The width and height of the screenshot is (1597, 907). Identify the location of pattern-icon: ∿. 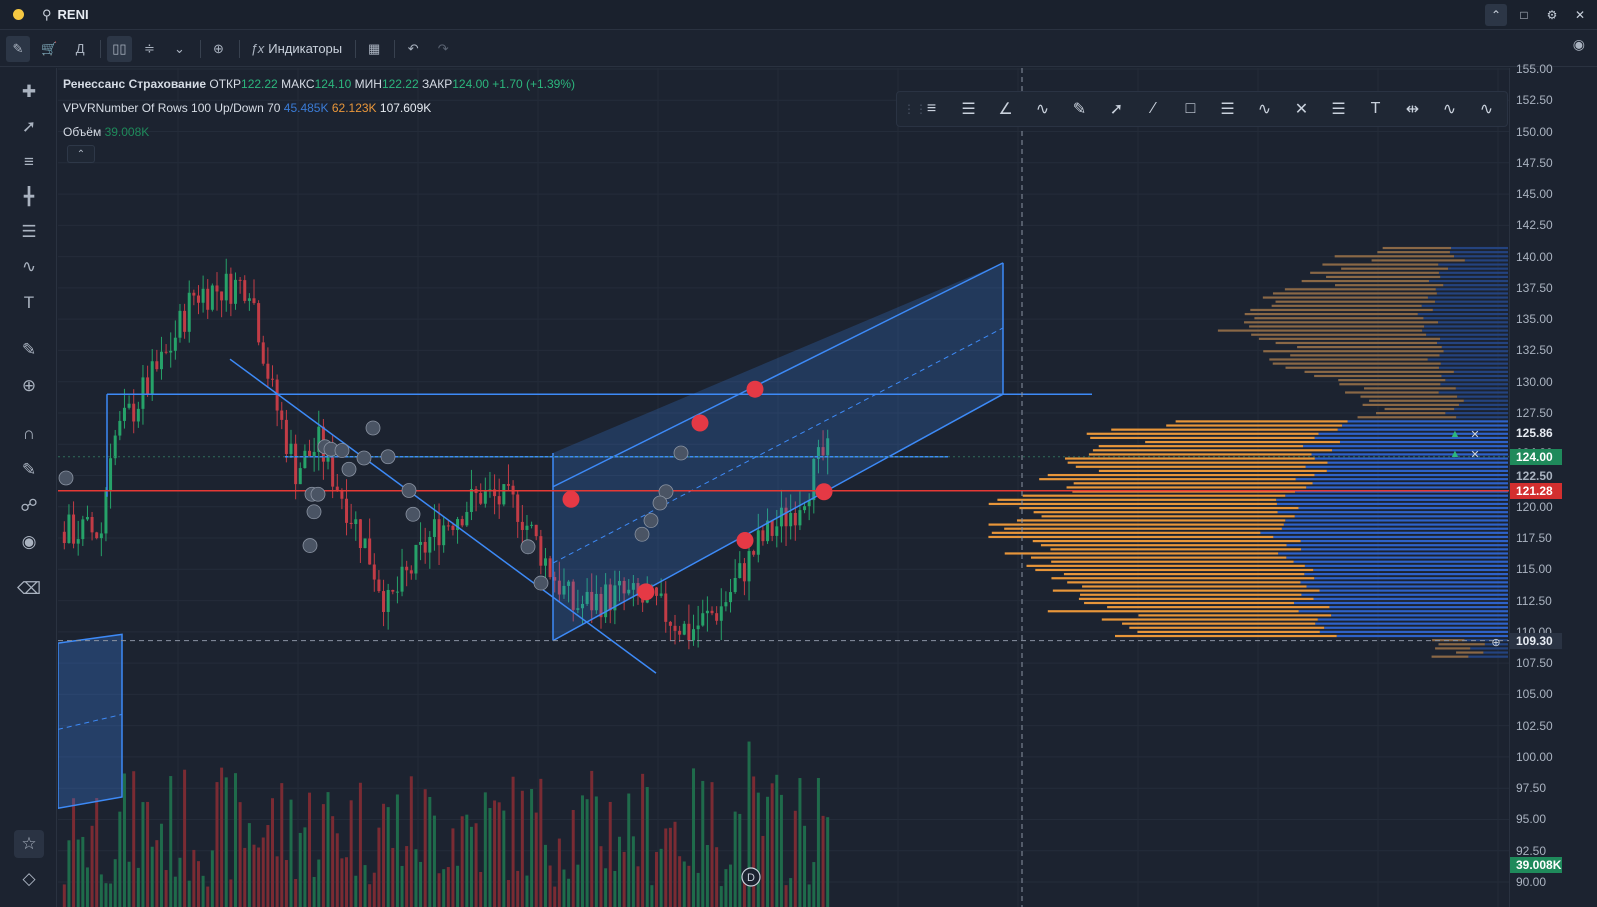
(29, 267).